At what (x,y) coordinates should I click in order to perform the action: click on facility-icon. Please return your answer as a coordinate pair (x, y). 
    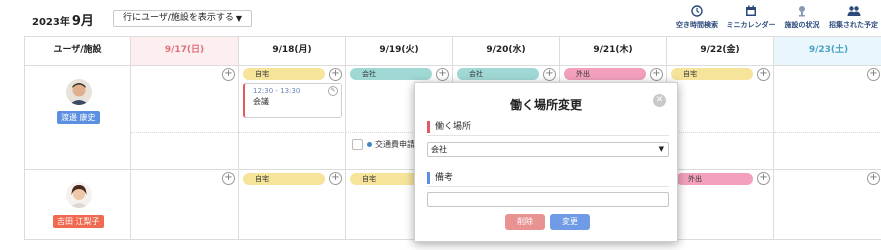
    Looking at the image, I should click on (802, 11).